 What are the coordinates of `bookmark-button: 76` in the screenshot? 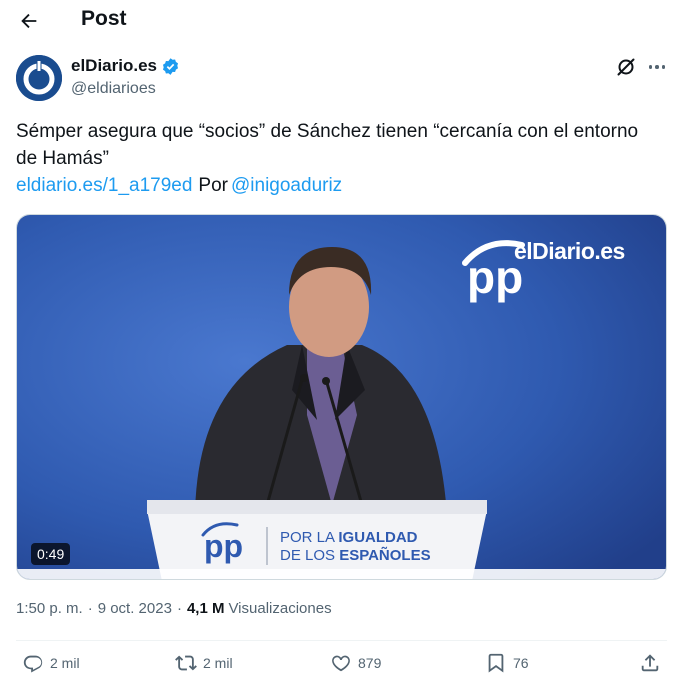 It's located at (507, 663).